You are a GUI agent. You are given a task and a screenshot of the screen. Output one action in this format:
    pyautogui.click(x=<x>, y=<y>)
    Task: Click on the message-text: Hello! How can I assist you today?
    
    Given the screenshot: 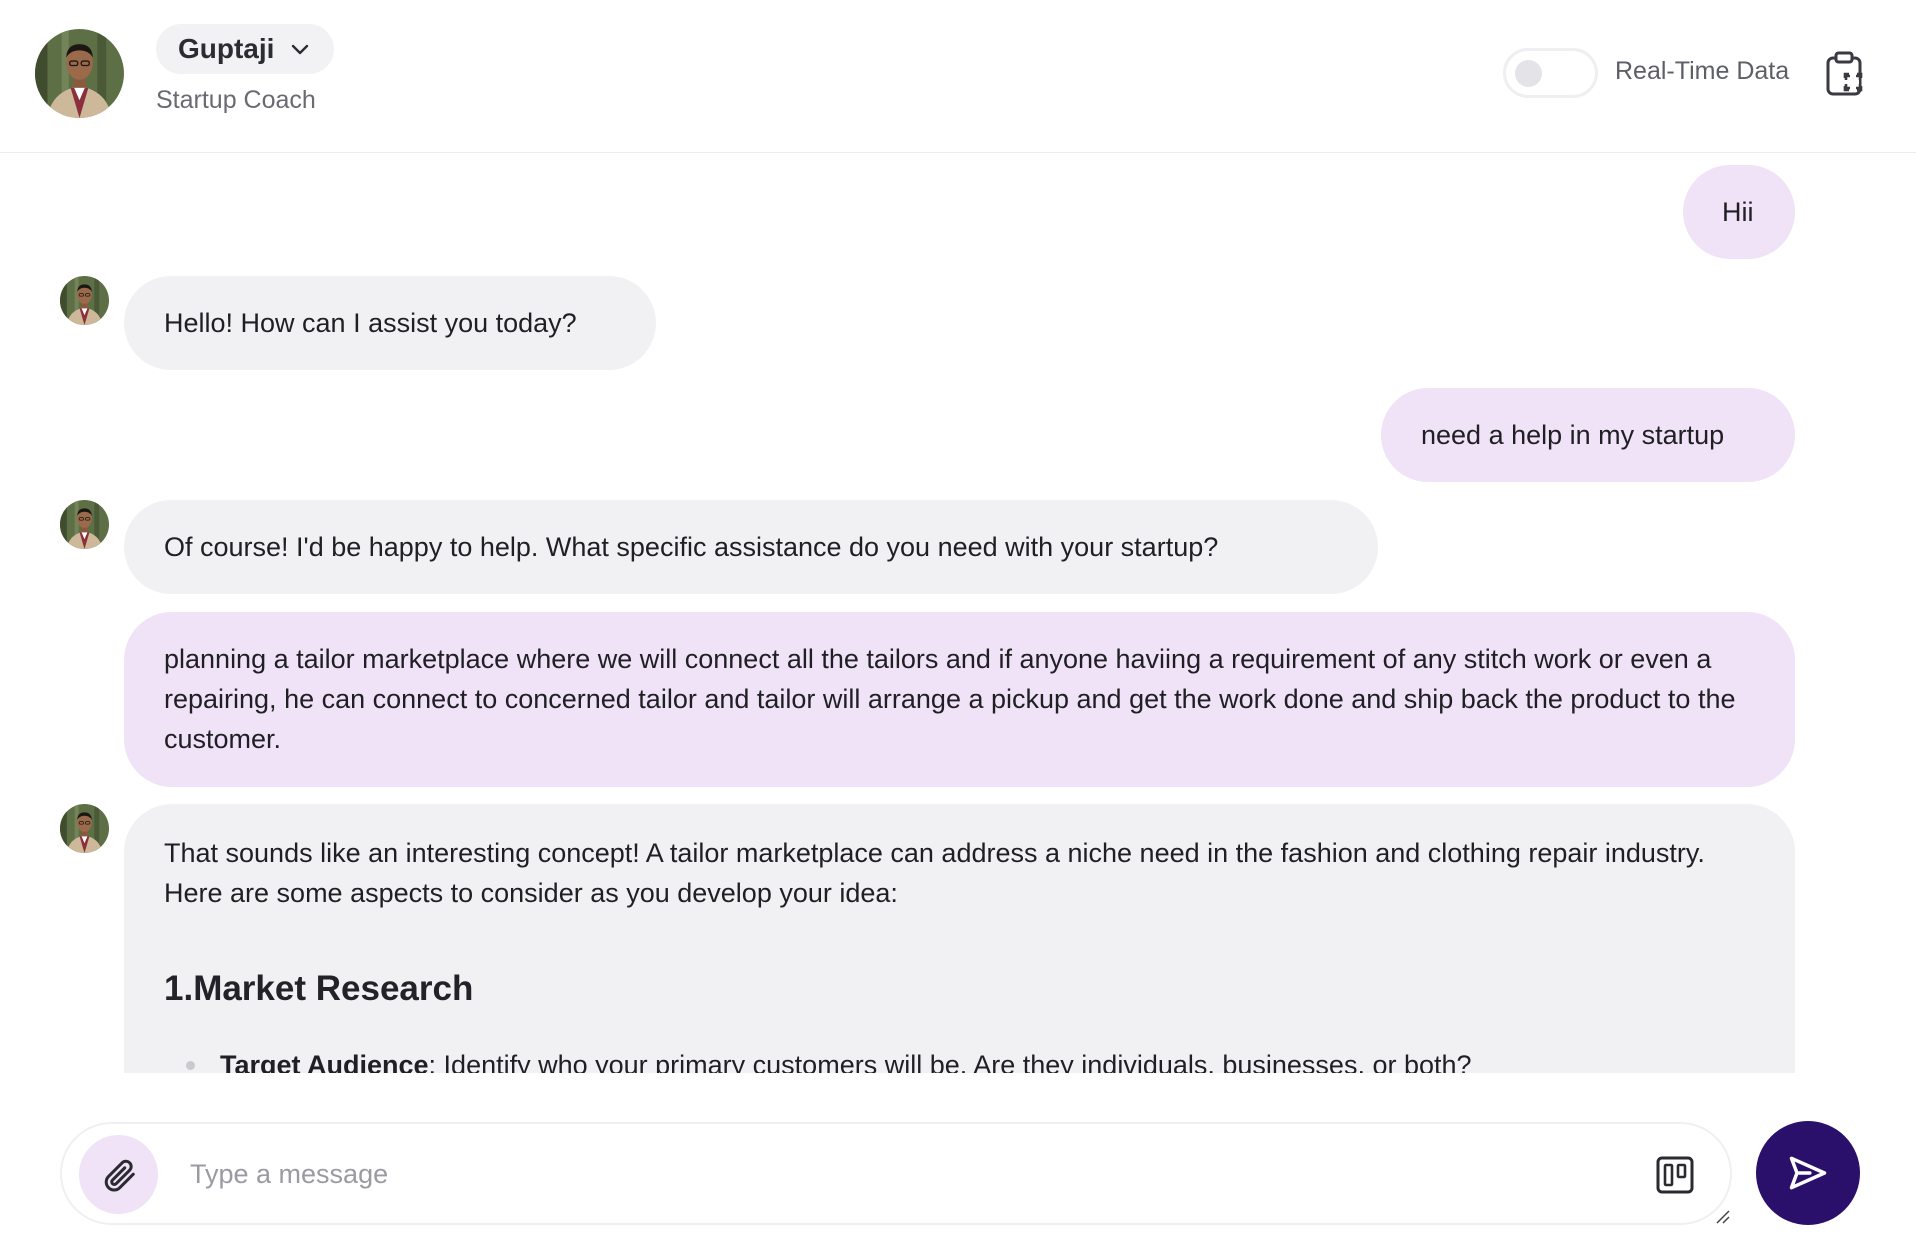 What is the action you would take?
    pyautogui.click(x=370, y=323)
    